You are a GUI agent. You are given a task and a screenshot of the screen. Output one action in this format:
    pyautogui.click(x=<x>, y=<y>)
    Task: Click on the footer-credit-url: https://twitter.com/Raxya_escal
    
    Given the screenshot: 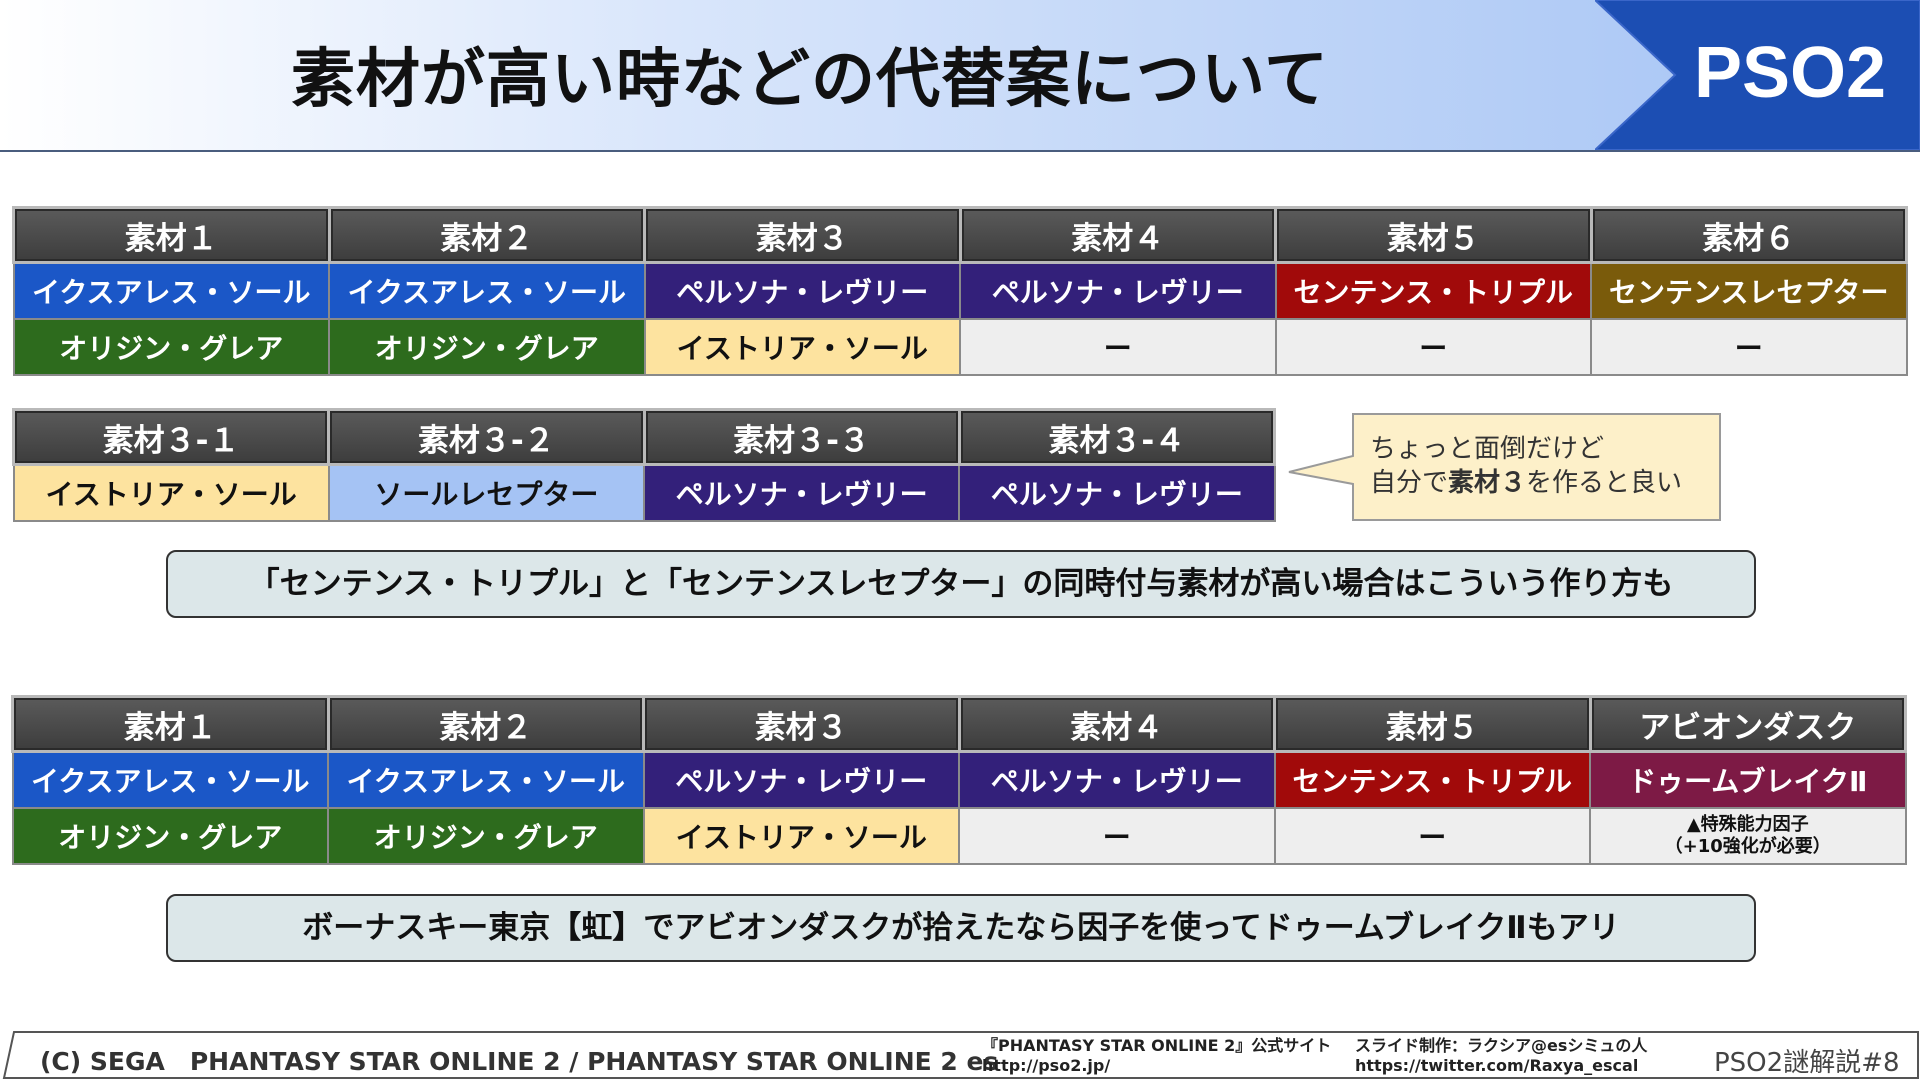 What is the action you would take?
    pyautogui.click(x=1501, y=1066)
    